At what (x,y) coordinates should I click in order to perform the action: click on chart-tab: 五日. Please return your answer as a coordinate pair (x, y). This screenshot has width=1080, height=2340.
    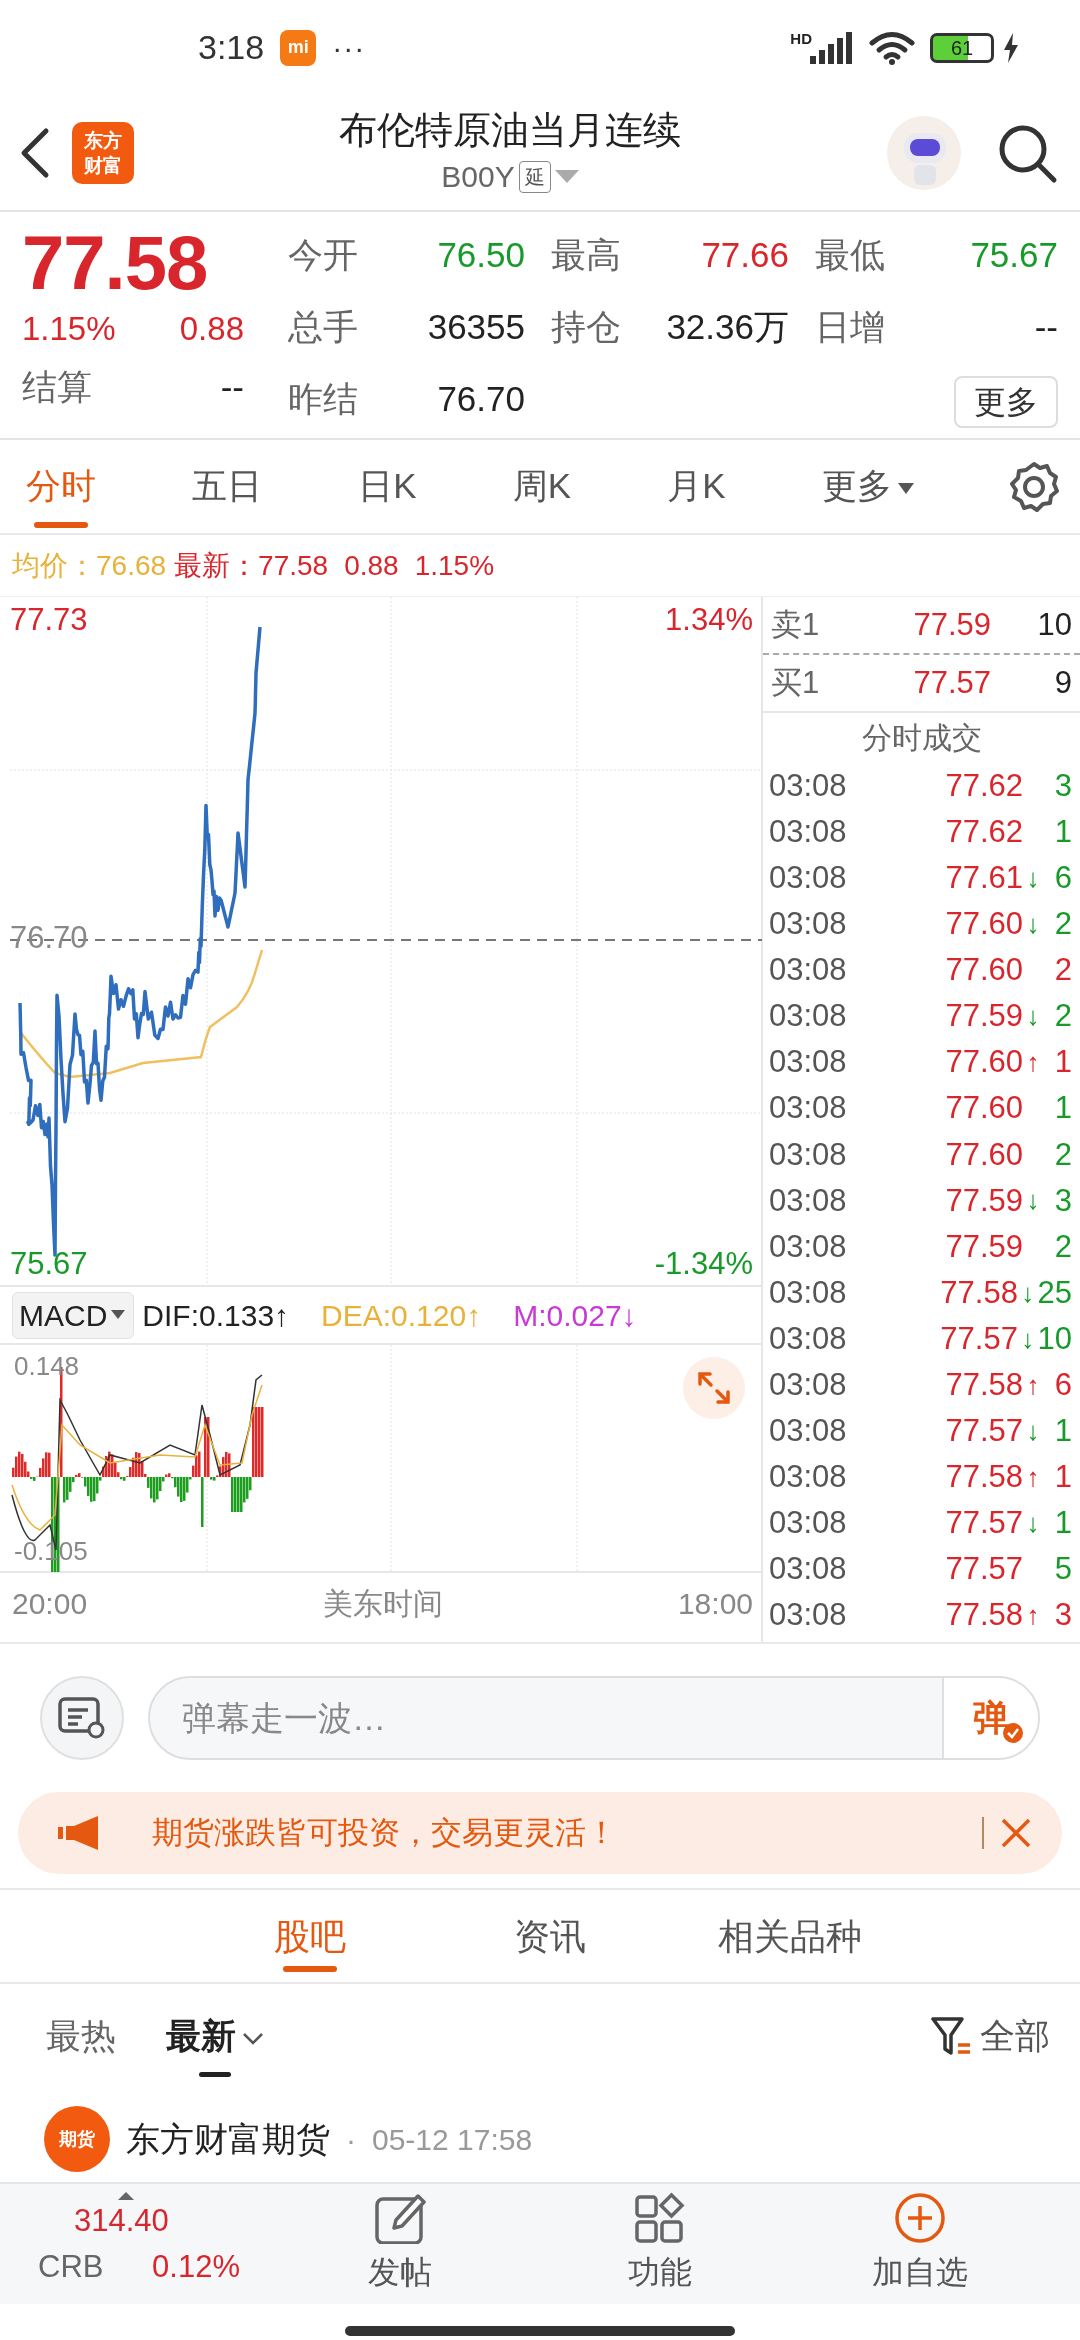
    Looking at the image, I should click on (227, 486).